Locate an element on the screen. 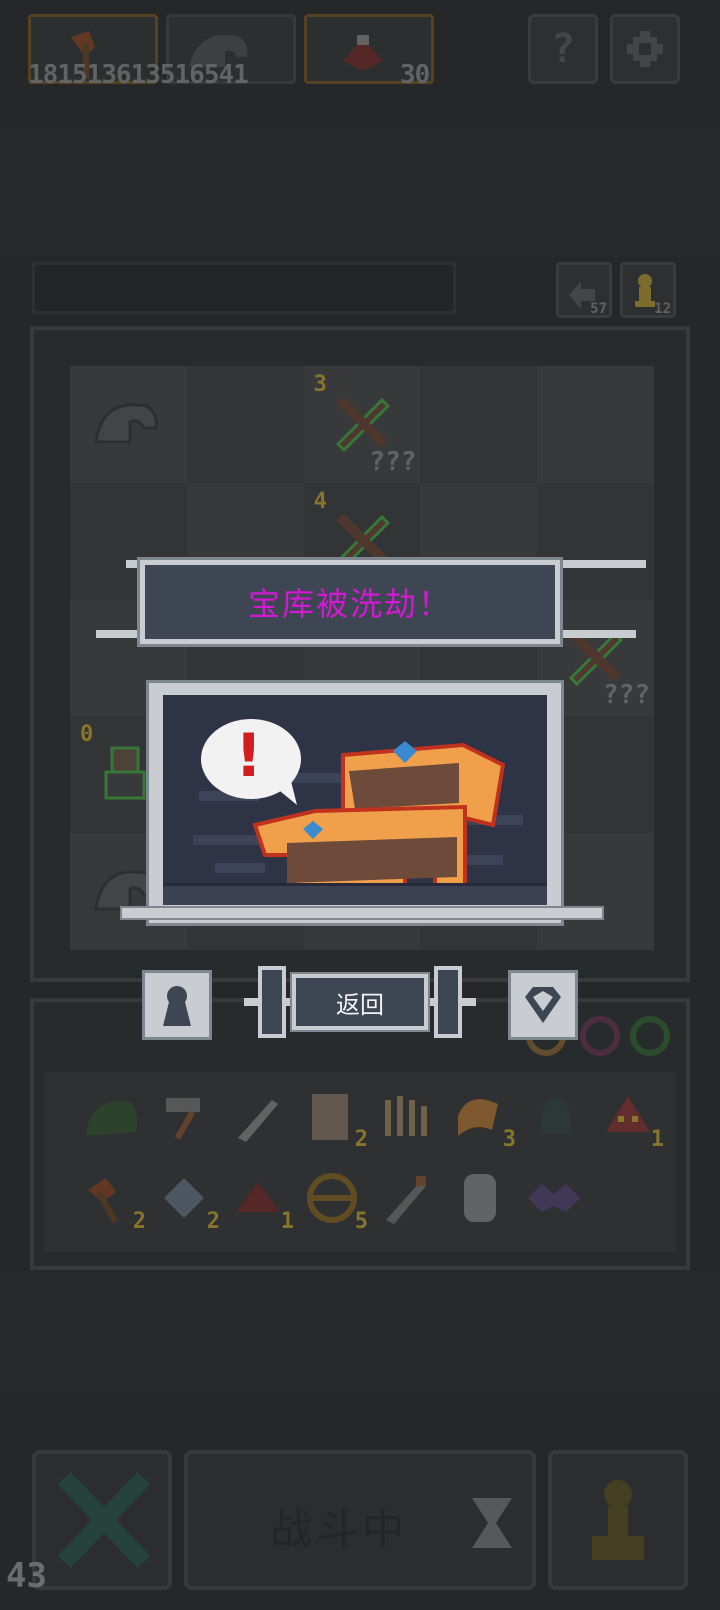 This screenshot has height=1610, width=720. return-button: 返回 is located at coordinates (360, 1002).